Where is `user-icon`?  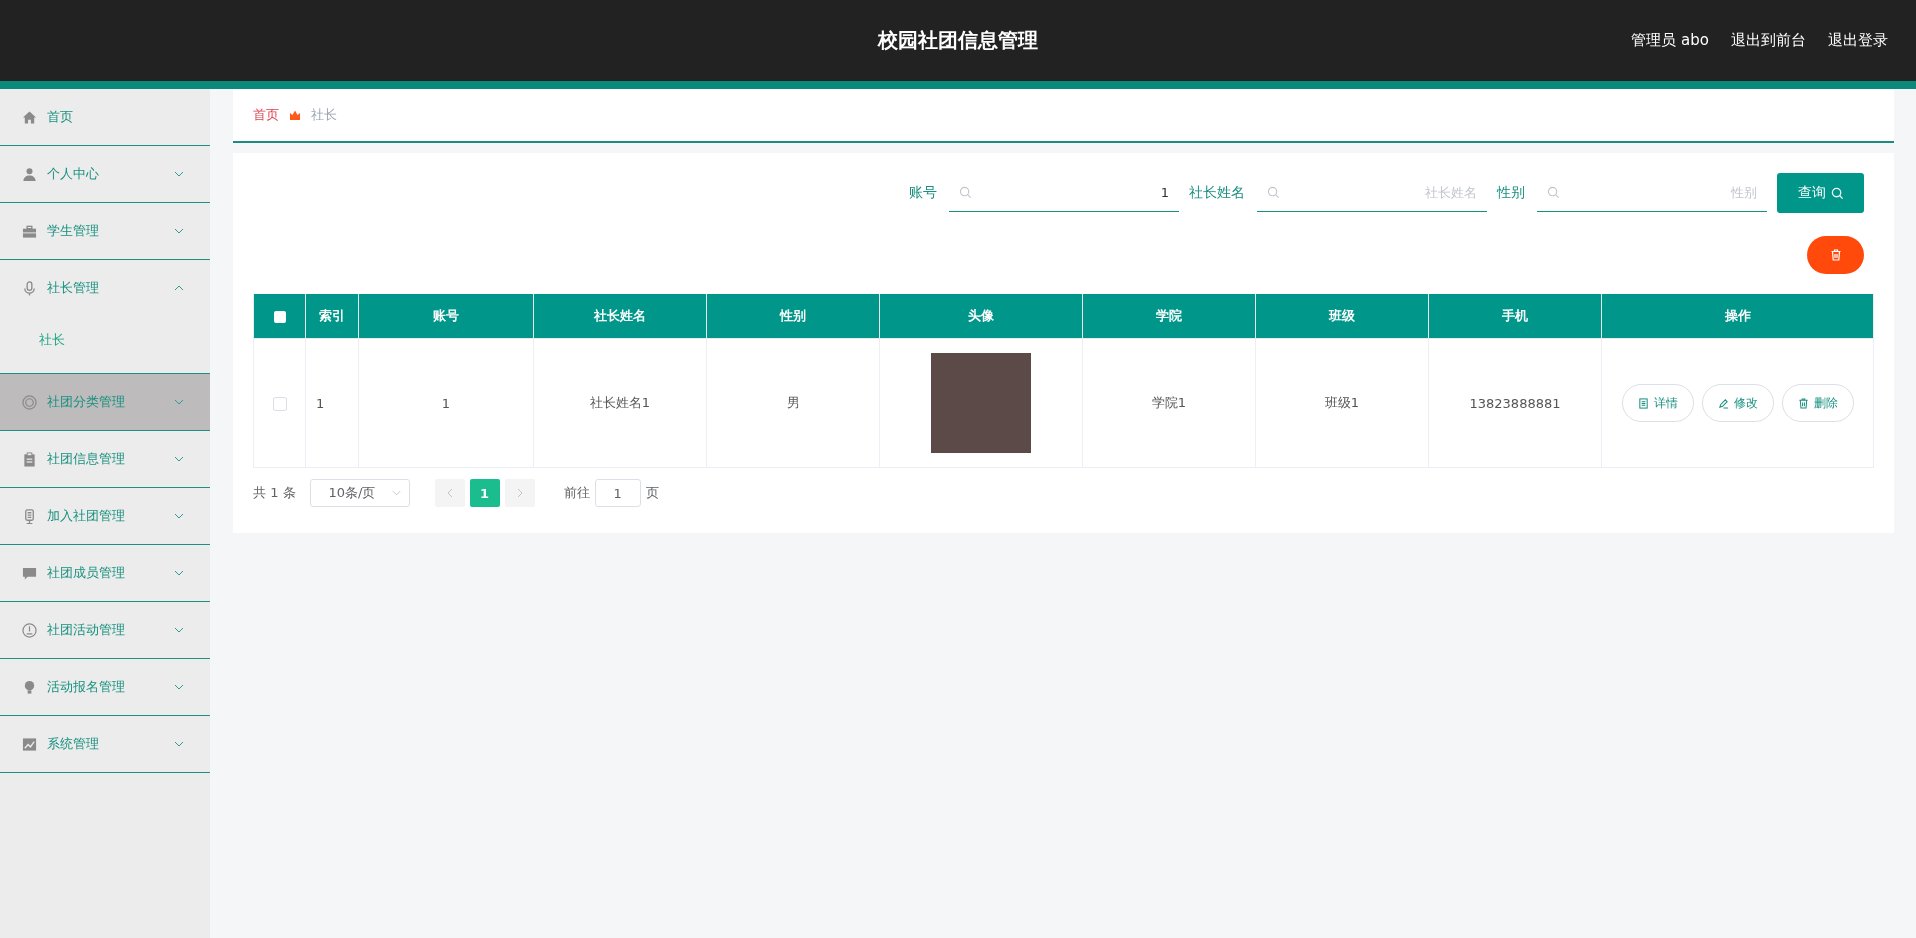 user-icon is located at coordinates (29, 174).